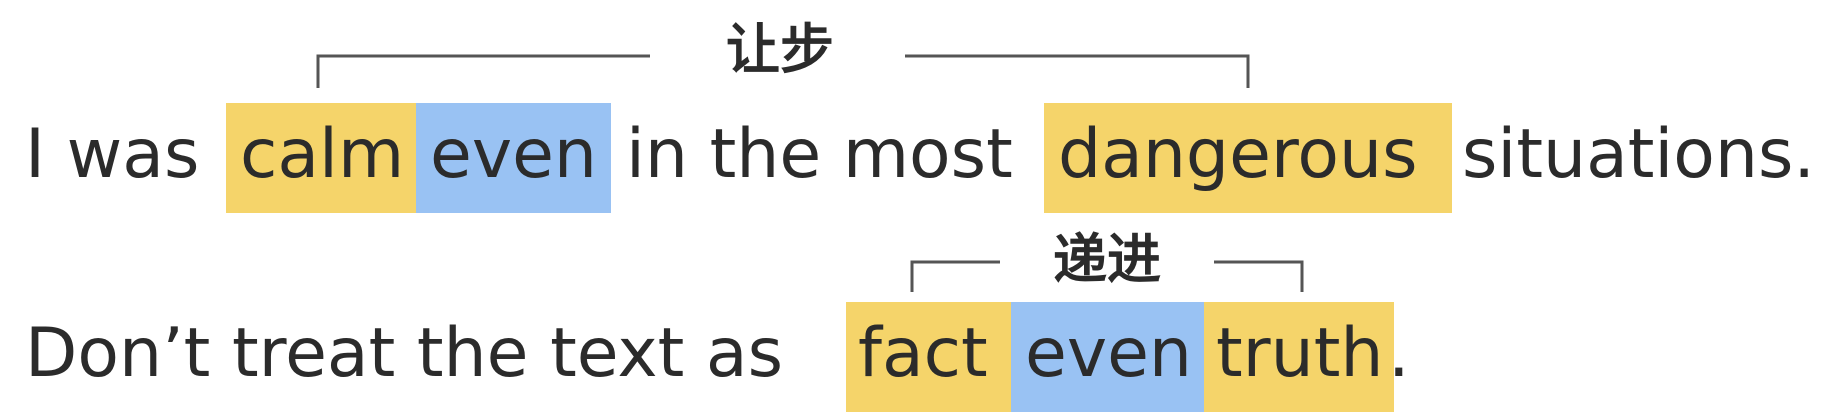  I want to click on word-in-the-most: in the most, so click(819, 154).